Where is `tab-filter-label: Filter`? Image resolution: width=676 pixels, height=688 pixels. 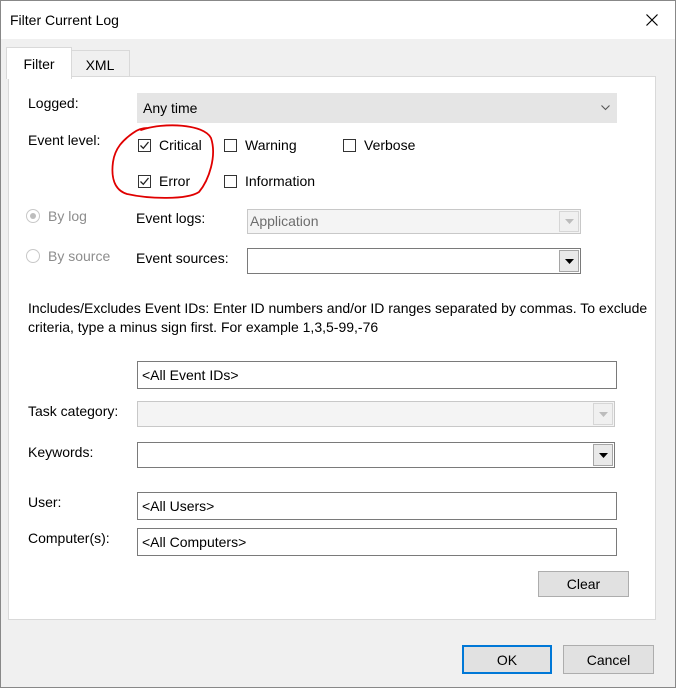
tab-filter-label: Filter is located at coordinates (39, 63).